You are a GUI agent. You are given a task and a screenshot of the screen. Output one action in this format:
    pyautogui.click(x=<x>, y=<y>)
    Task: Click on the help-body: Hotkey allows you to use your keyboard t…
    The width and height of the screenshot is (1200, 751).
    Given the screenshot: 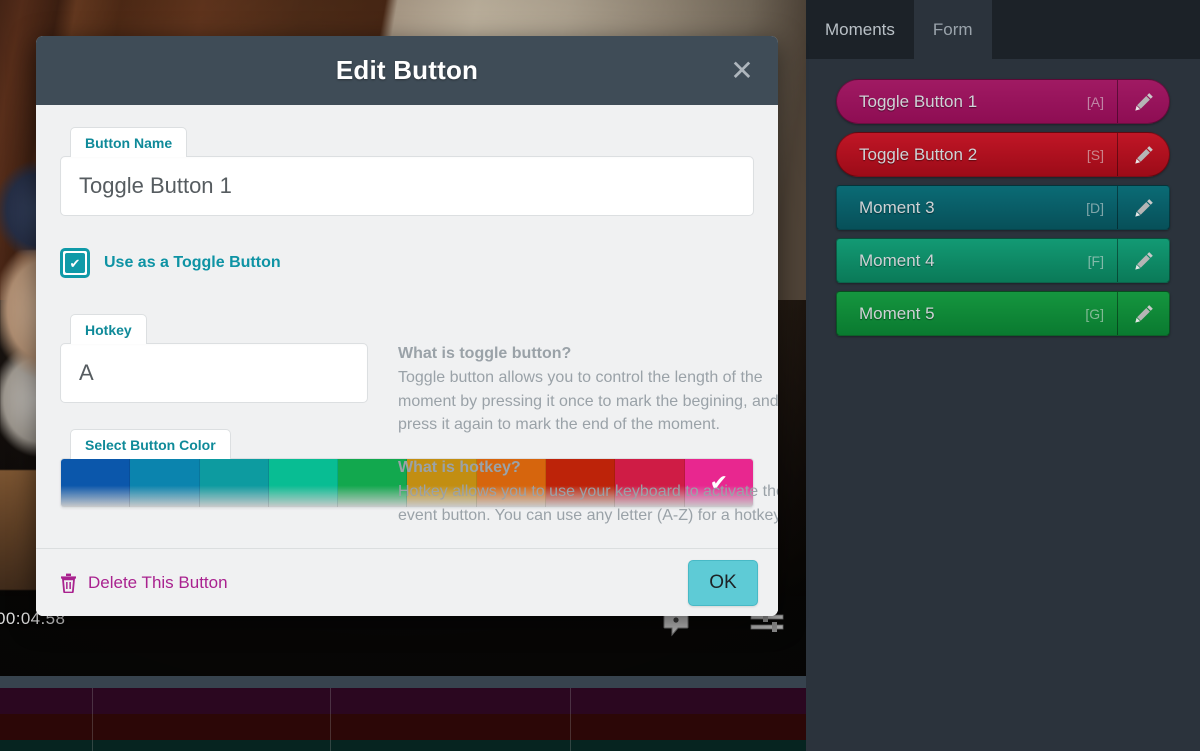 What is the action you would take?
    pyautogui.click(x=588, y=503)
    